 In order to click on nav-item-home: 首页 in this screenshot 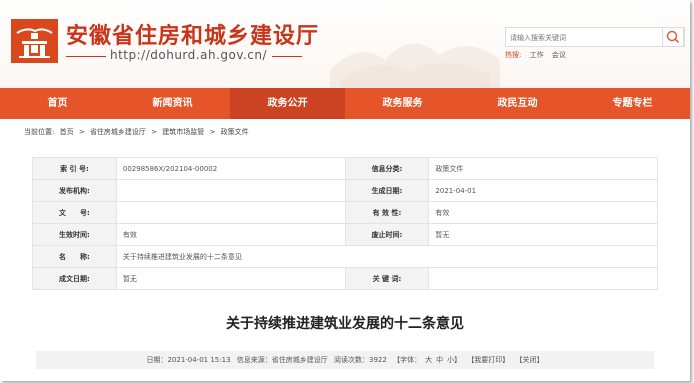, I will do `click(57, 103)`.